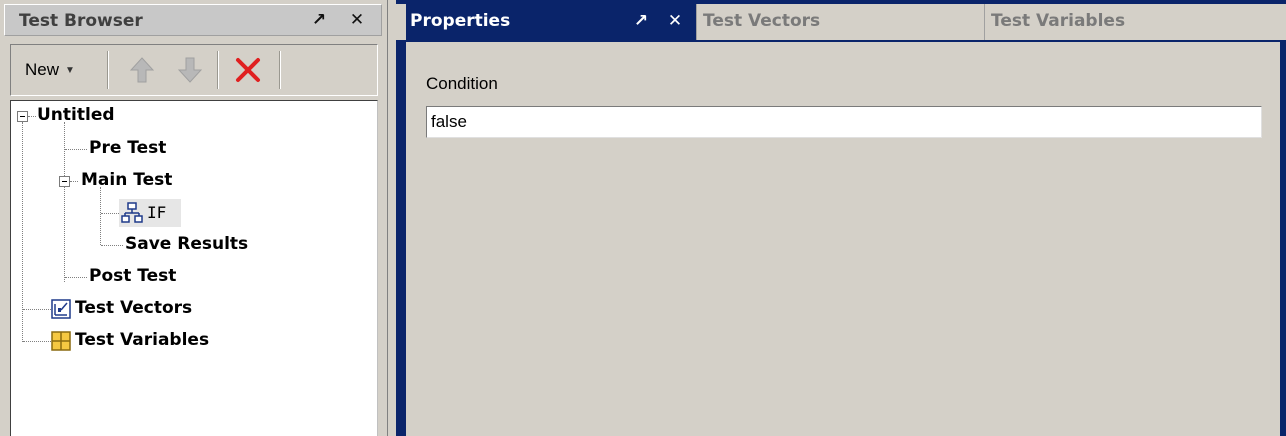  I want to click on collapse-main-test-icon, so click(64, 181).